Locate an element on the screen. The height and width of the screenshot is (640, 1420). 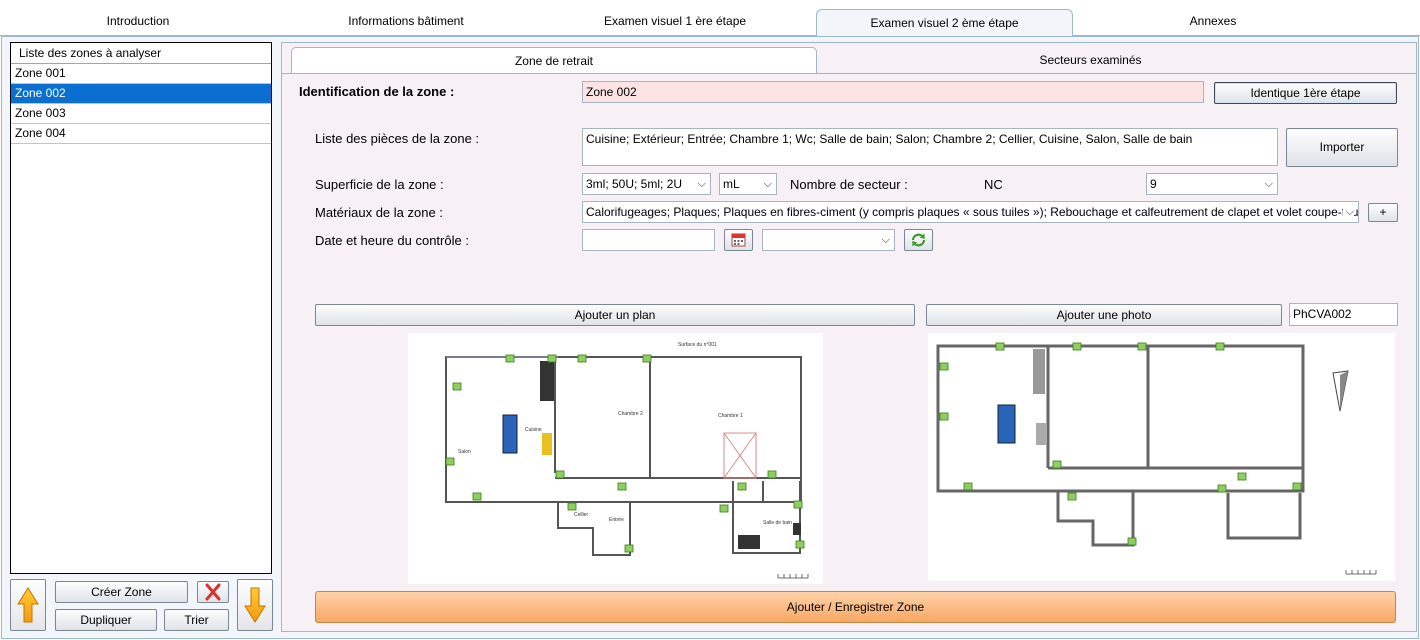
refresh-icon is located at coordinates (918, 240).